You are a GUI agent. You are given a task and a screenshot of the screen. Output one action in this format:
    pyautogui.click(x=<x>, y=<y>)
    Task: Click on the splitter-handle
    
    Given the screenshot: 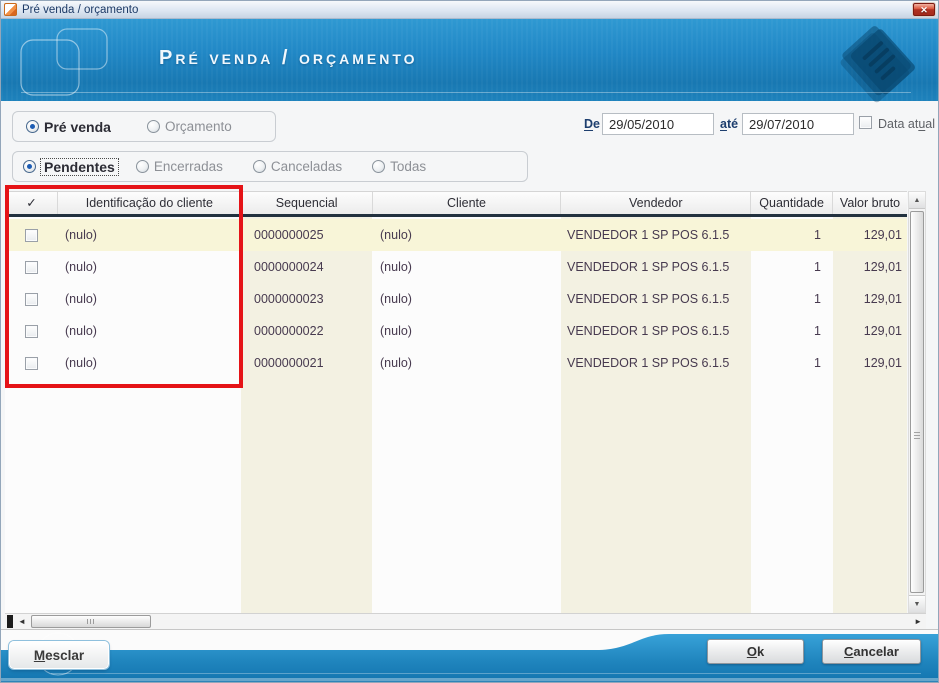 What is the action you would take?
    pyautogui.click(x=10, y=621)
    